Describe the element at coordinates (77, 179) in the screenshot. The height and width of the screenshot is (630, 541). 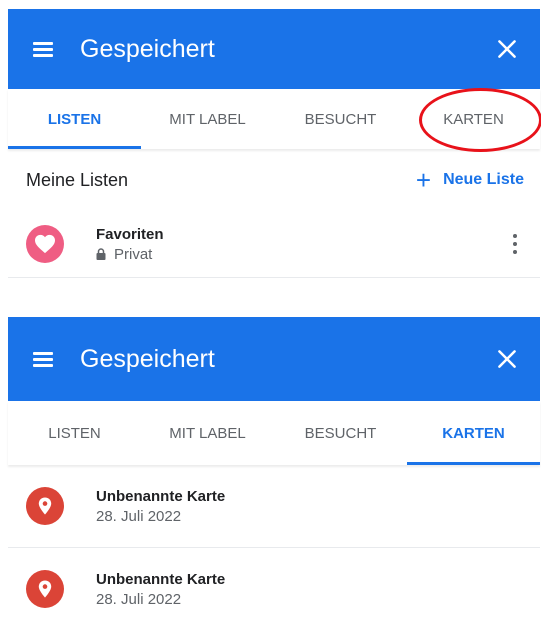
I see `section-title: Meine Listen` at that location.